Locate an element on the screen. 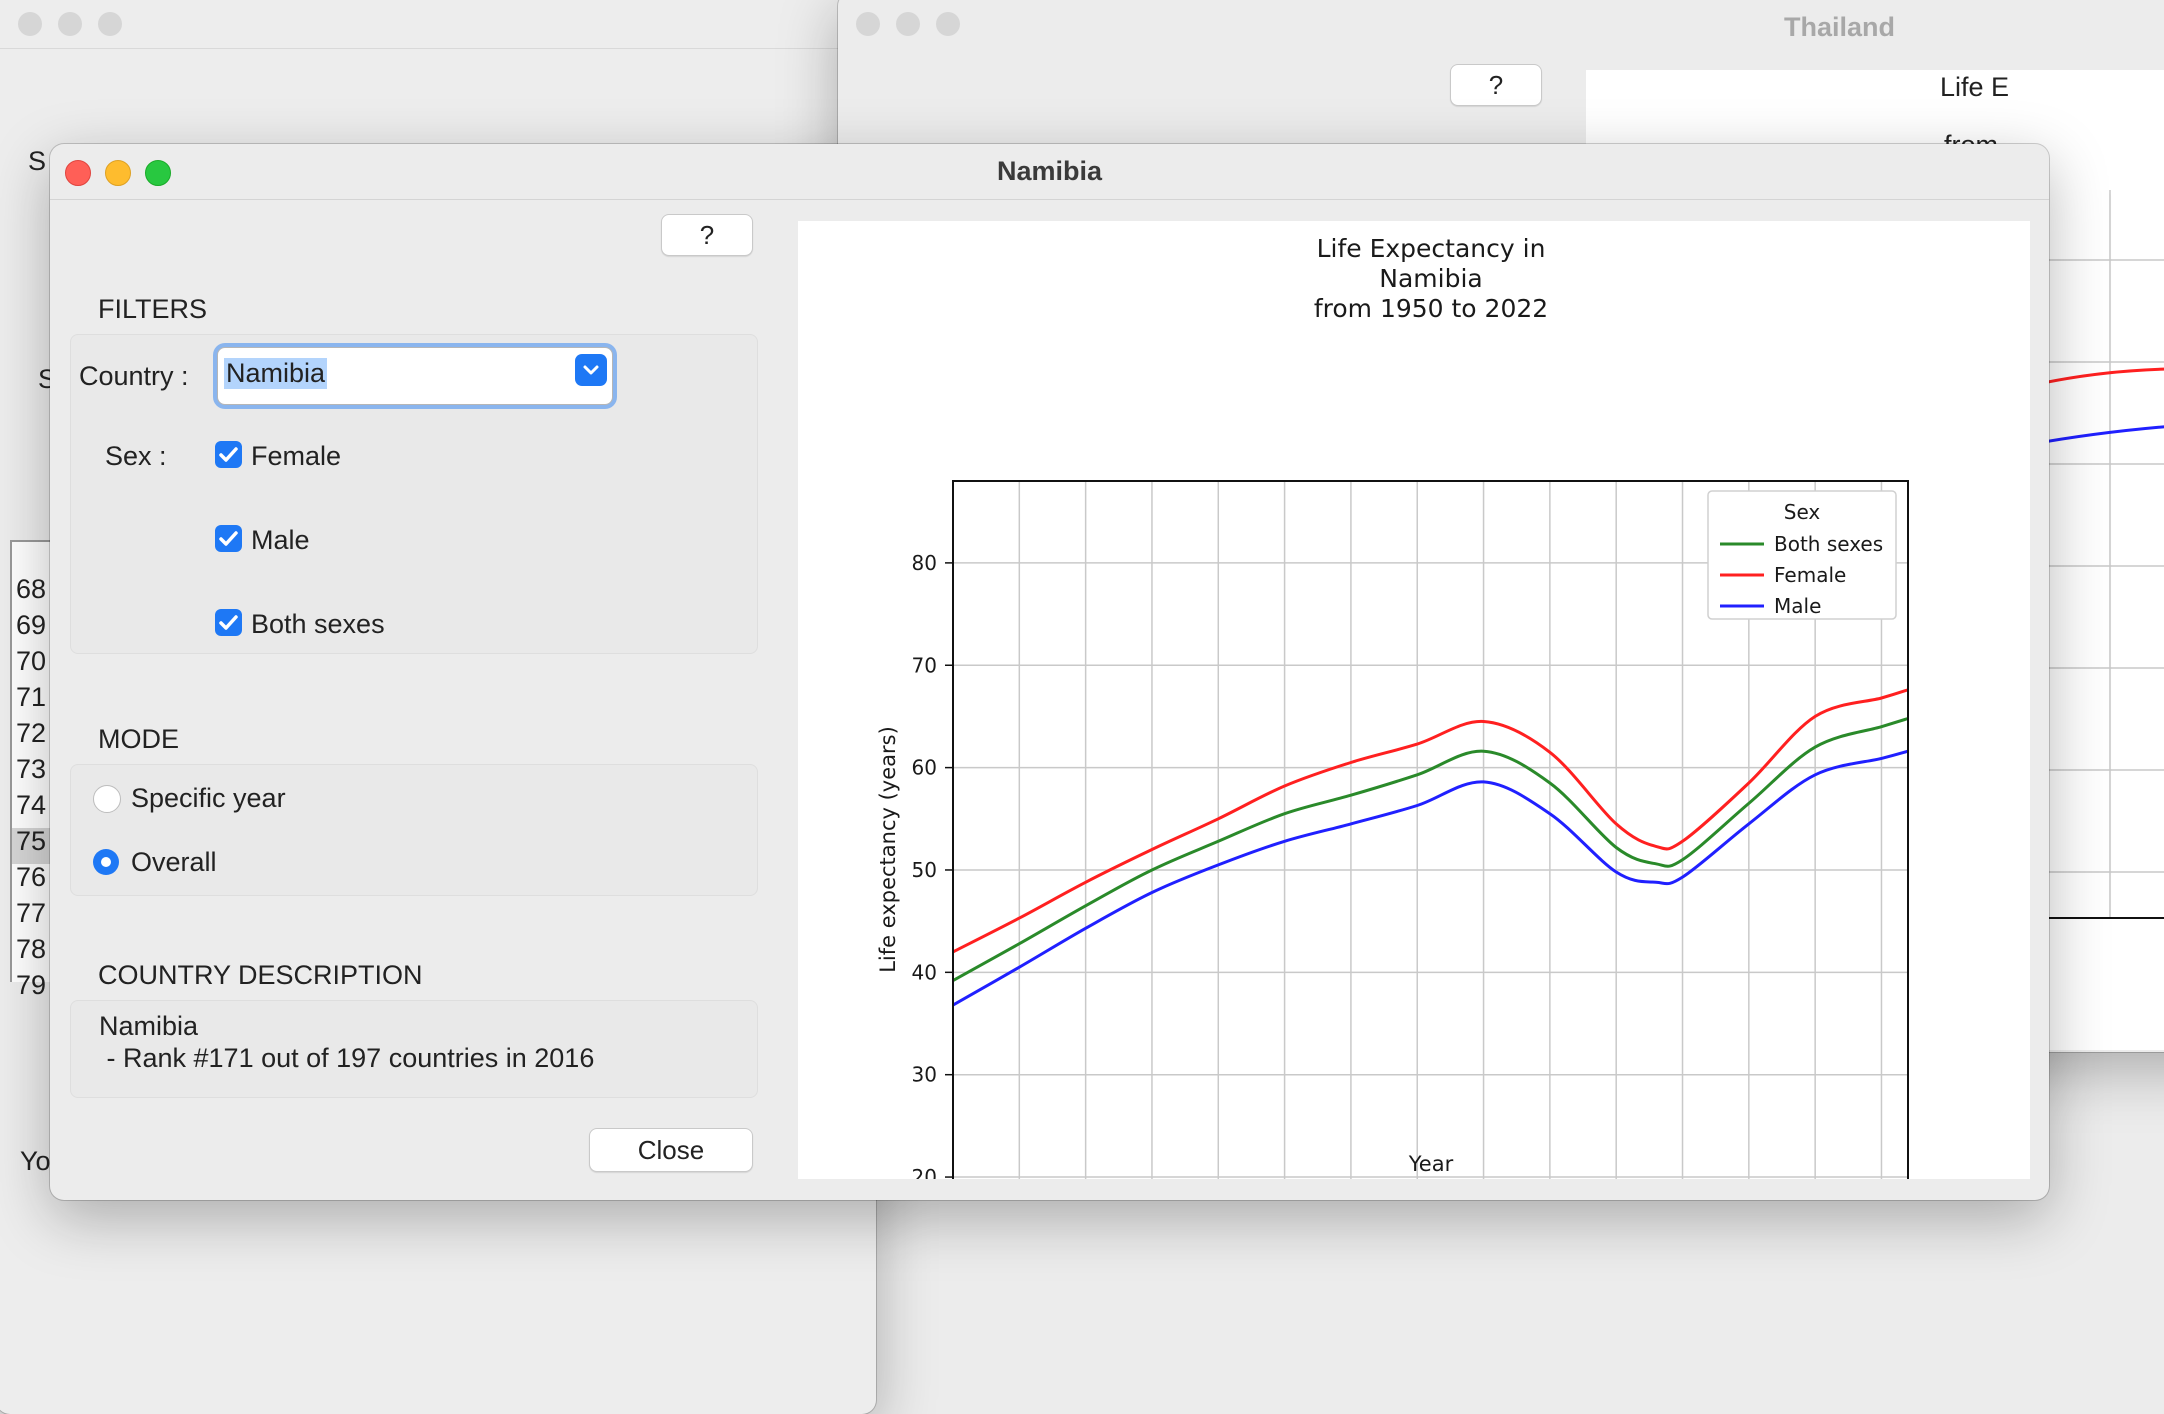 Image resolution: width=2164 pixels, height=1414 pixels. chart-title: from 1950 to 2022 is located at coordinates (1431, 308).